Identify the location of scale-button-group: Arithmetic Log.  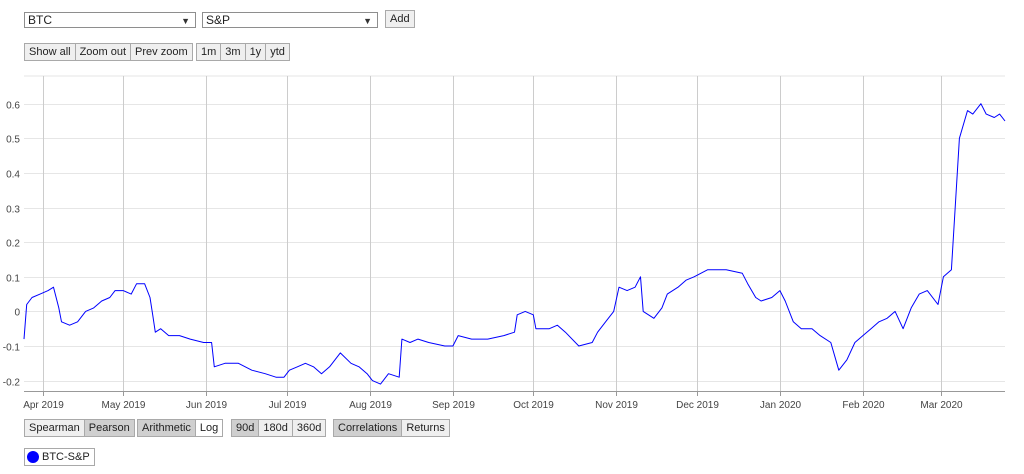
(180, 428).